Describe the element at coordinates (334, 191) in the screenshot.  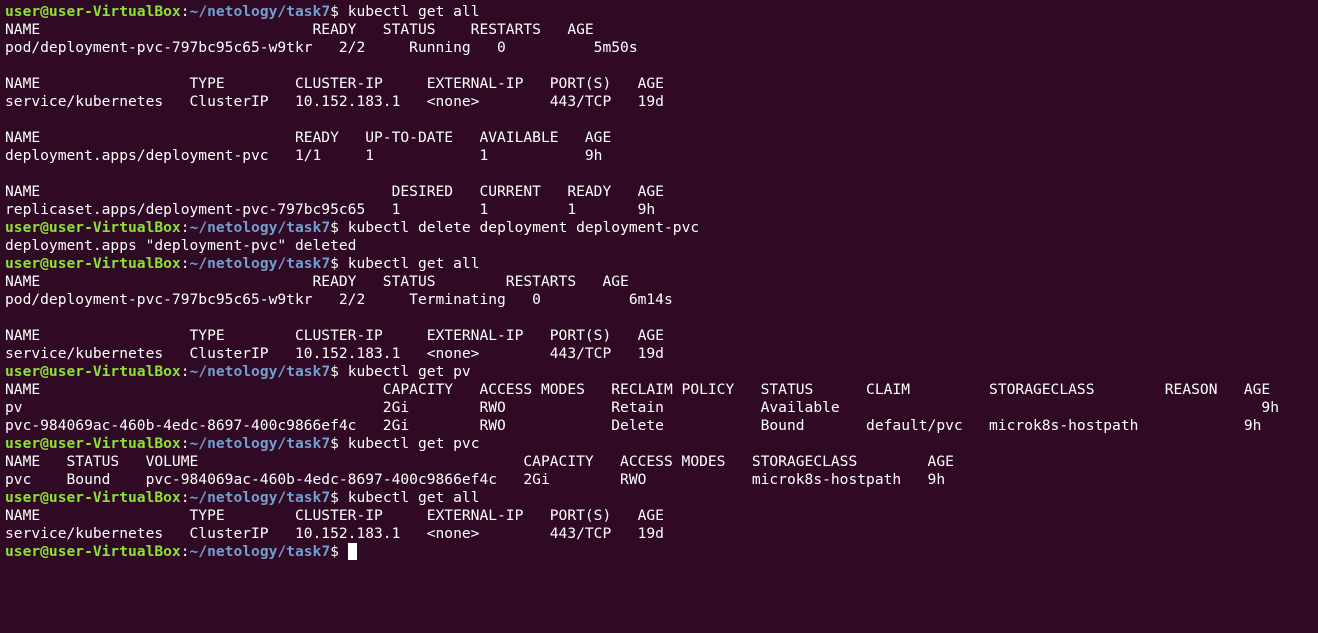
I see `output-line: NAME DESIRED CURRENT READY AGE` at that location.